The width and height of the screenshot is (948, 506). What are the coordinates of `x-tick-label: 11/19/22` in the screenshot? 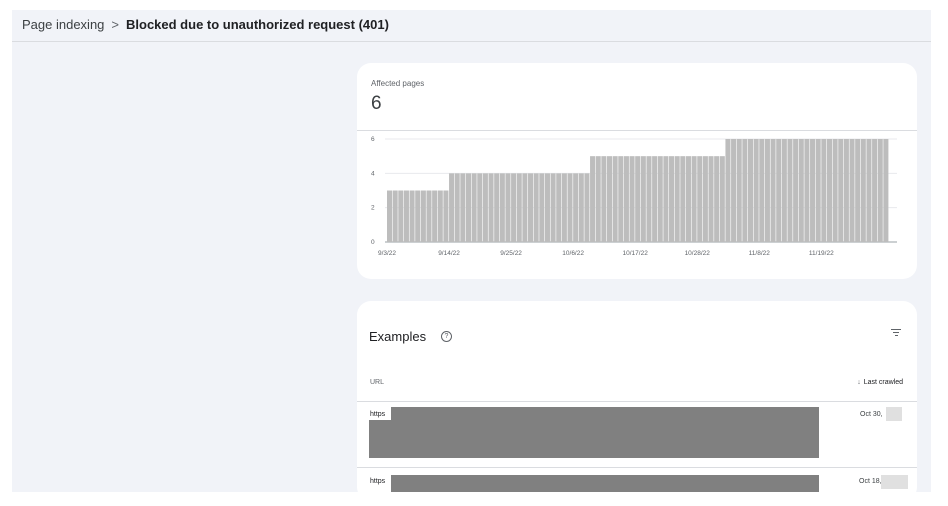 It's located at (821, 253).